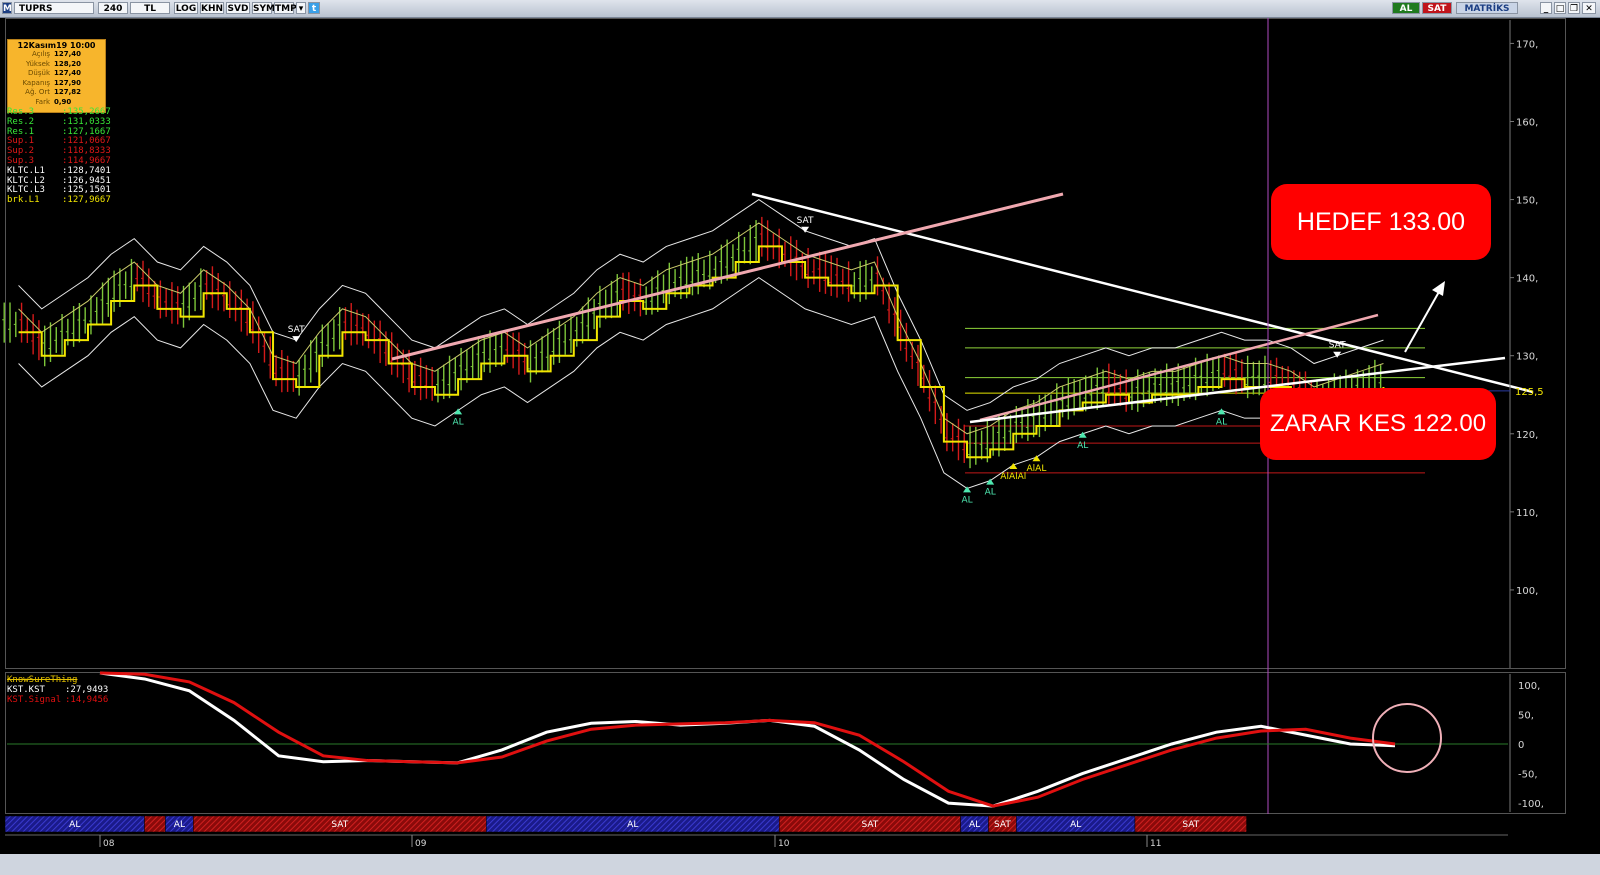 The image size is (1600, 875). What do you see at coordinates (56, 45) in the screenshot?
I see `info-date: 12Kasım19 10:00` at bounding box center [56, 45].